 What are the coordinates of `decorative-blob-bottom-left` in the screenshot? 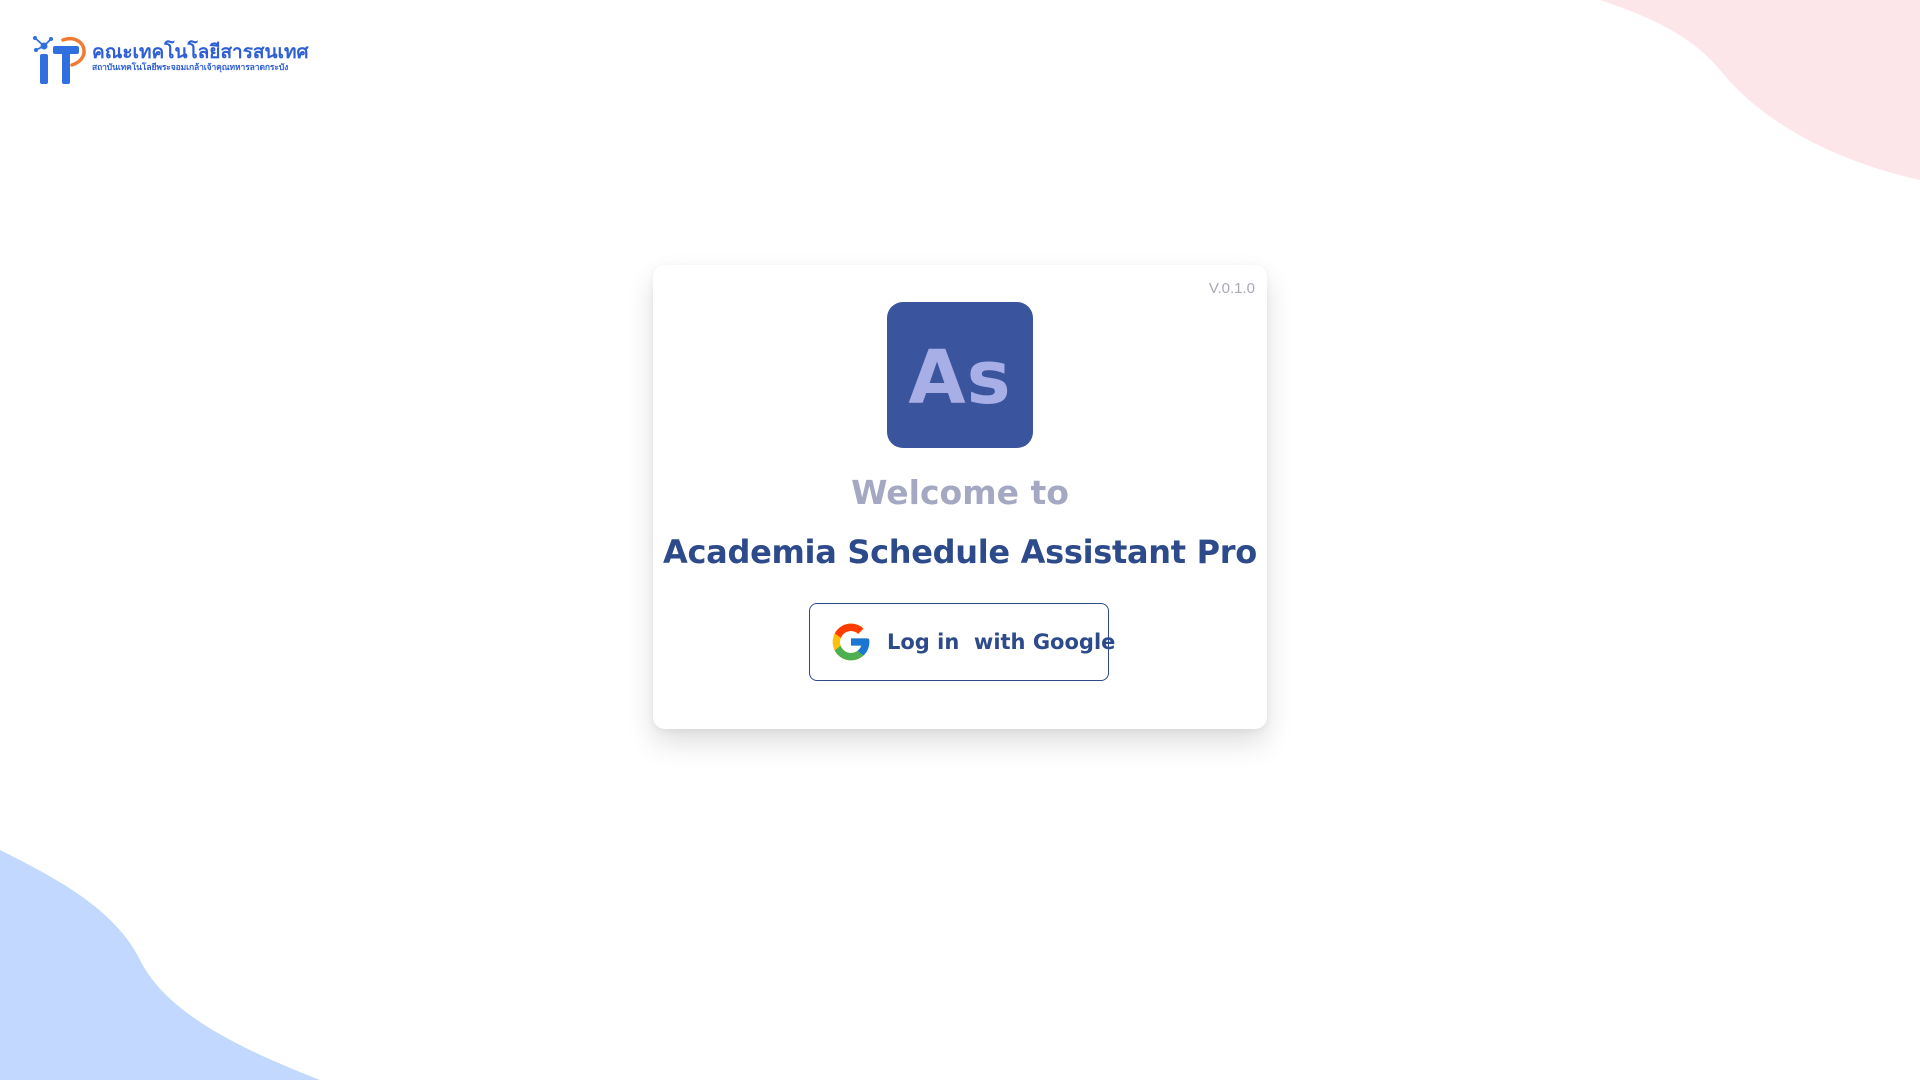 It's located at (160, 965).